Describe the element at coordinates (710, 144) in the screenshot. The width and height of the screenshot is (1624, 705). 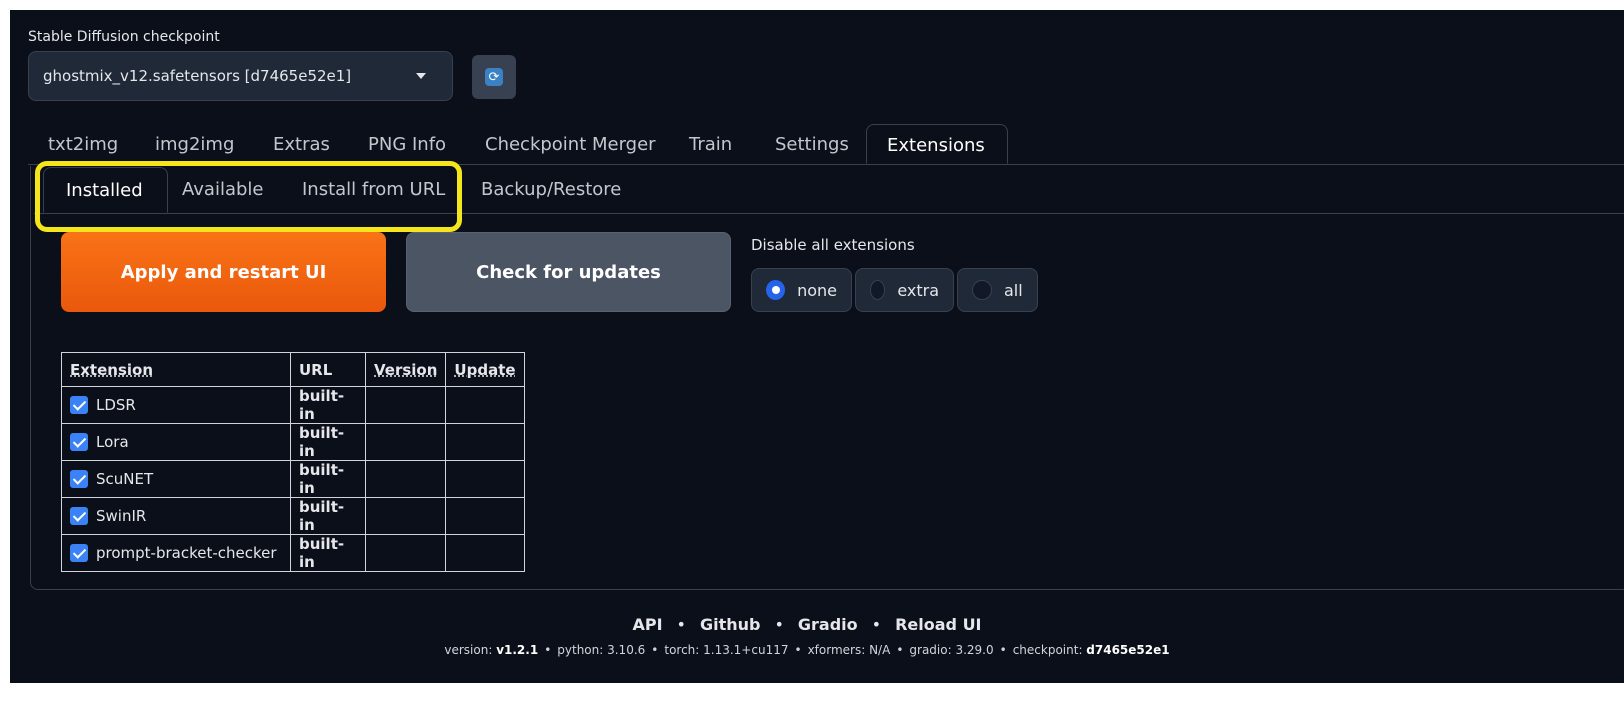
I see `tab-train: Train` at that location.